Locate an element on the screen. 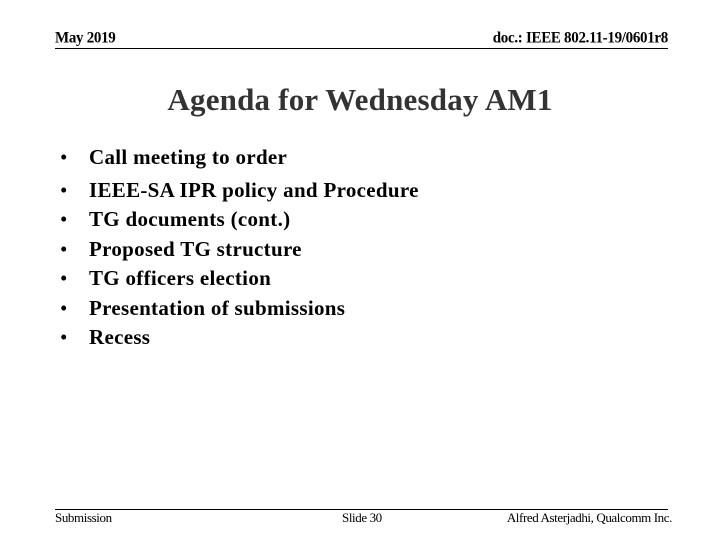 The image size is (720, 540). agenda-item-text: Recess is located at coordinates (120, 337).